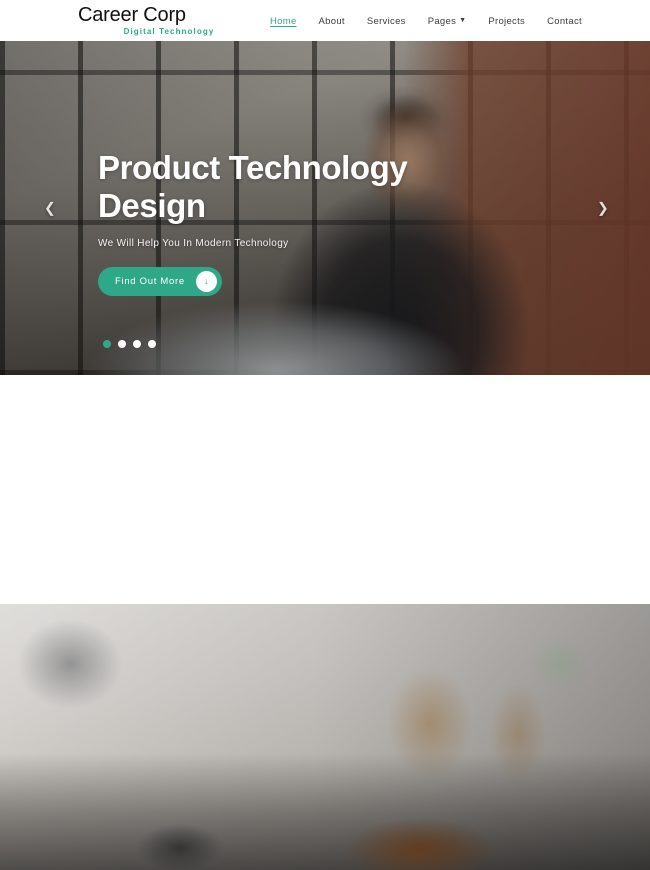 This screenshot has height=870, width=650. I want to click on nav-item-pages-label: Pages, so click(442, 21).